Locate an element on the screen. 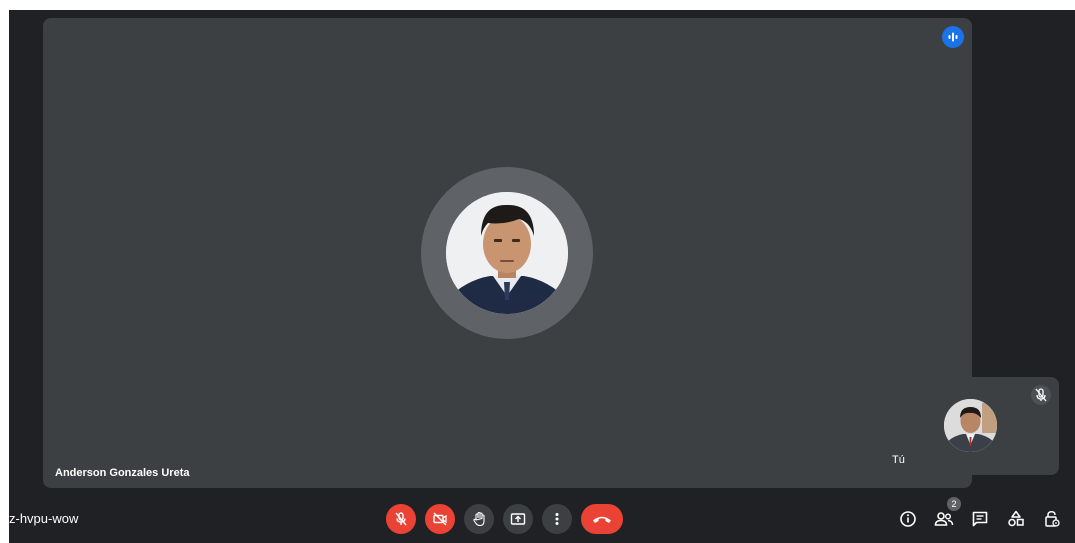 The width and height of the screenshot is (1075, 543). info-icon is located at coordinates (908, 519).